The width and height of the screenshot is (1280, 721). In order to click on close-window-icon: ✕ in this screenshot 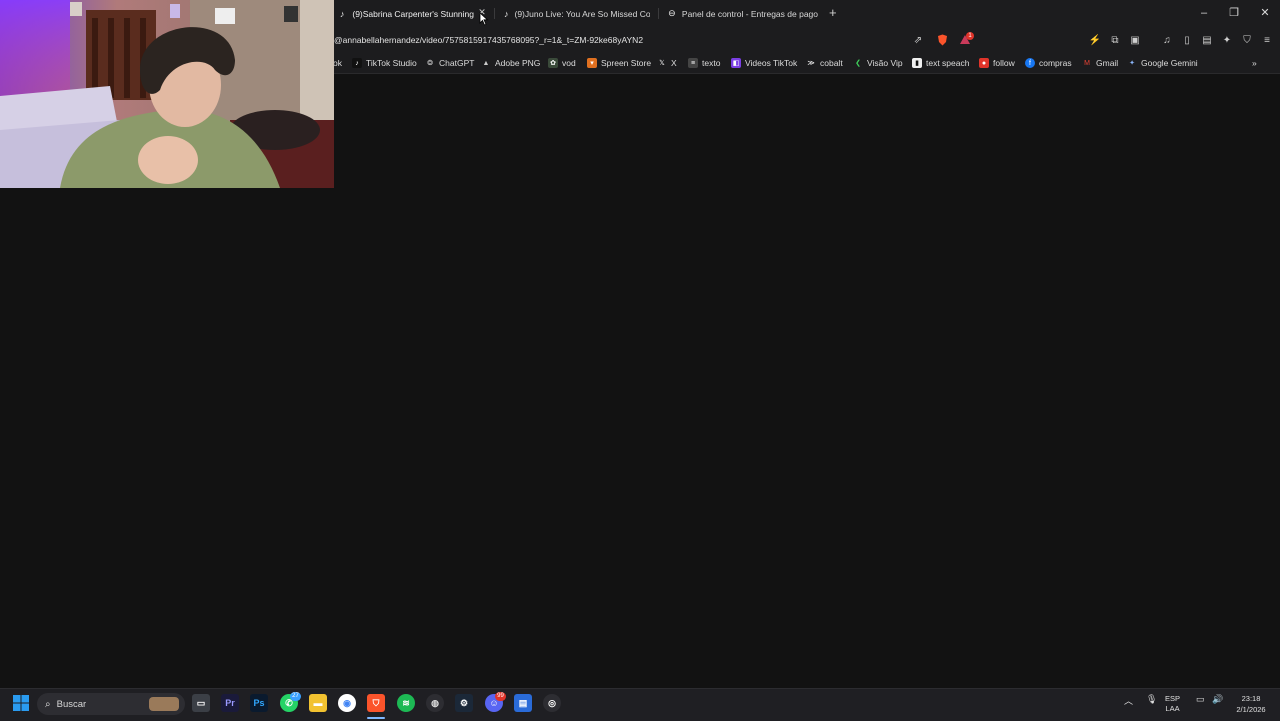, I will do `click(1265, 13)`.